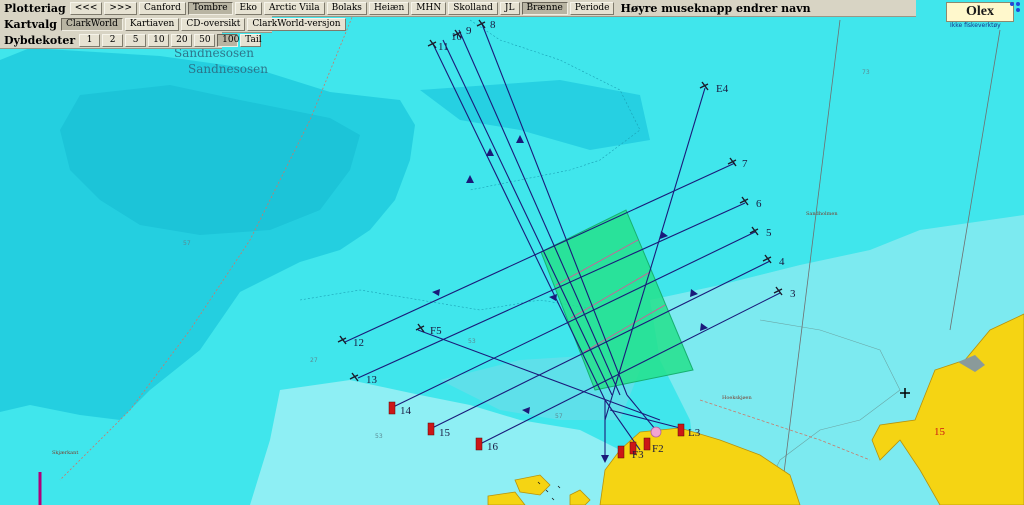 The width and height of the screenshot is (1024, 505). I want to click on chart-note: Hoekskjøen, so click(737, 398).